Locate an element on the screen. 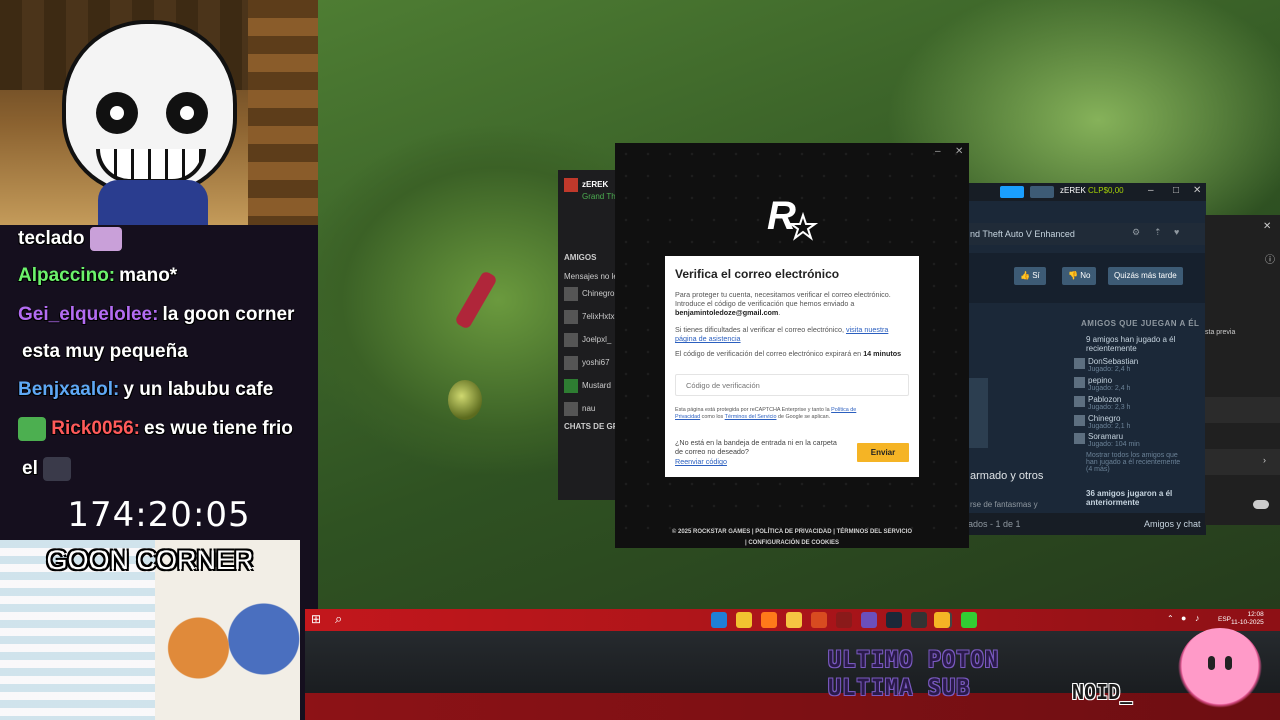 The height and width of the screenshot is (720, 1280). friends-before-count: 36 amigos jugaron a él anteriormente is located at coordinates (1129, 498).